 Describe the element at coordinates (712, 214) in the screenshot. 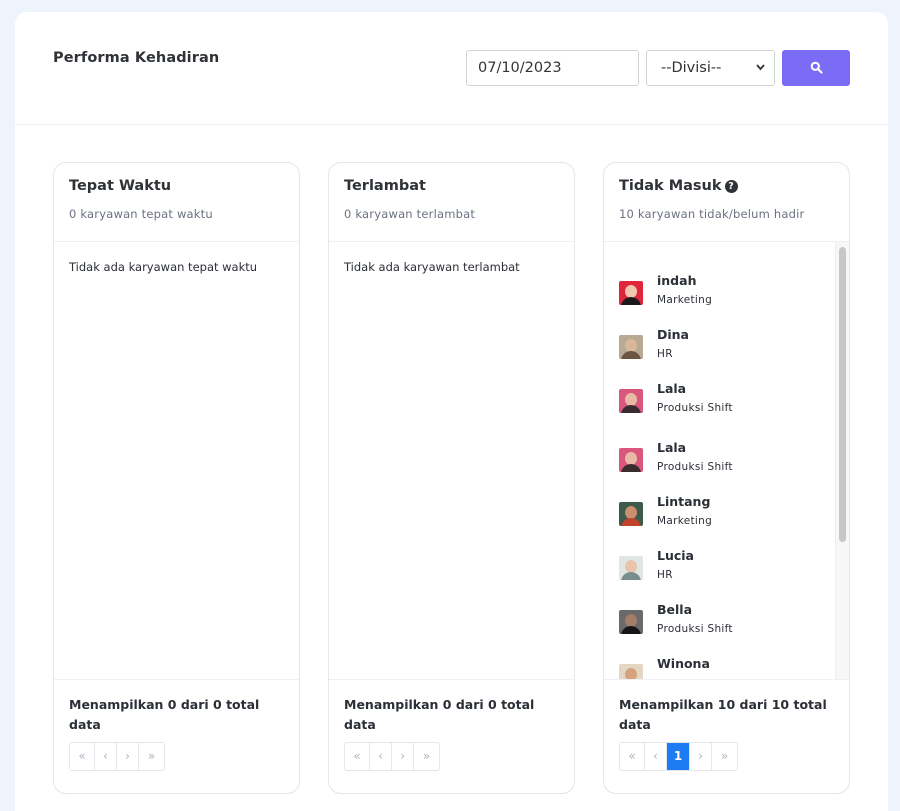

I see `column-subtitle: 10 karyawan tidak/belum hadir` at that location.